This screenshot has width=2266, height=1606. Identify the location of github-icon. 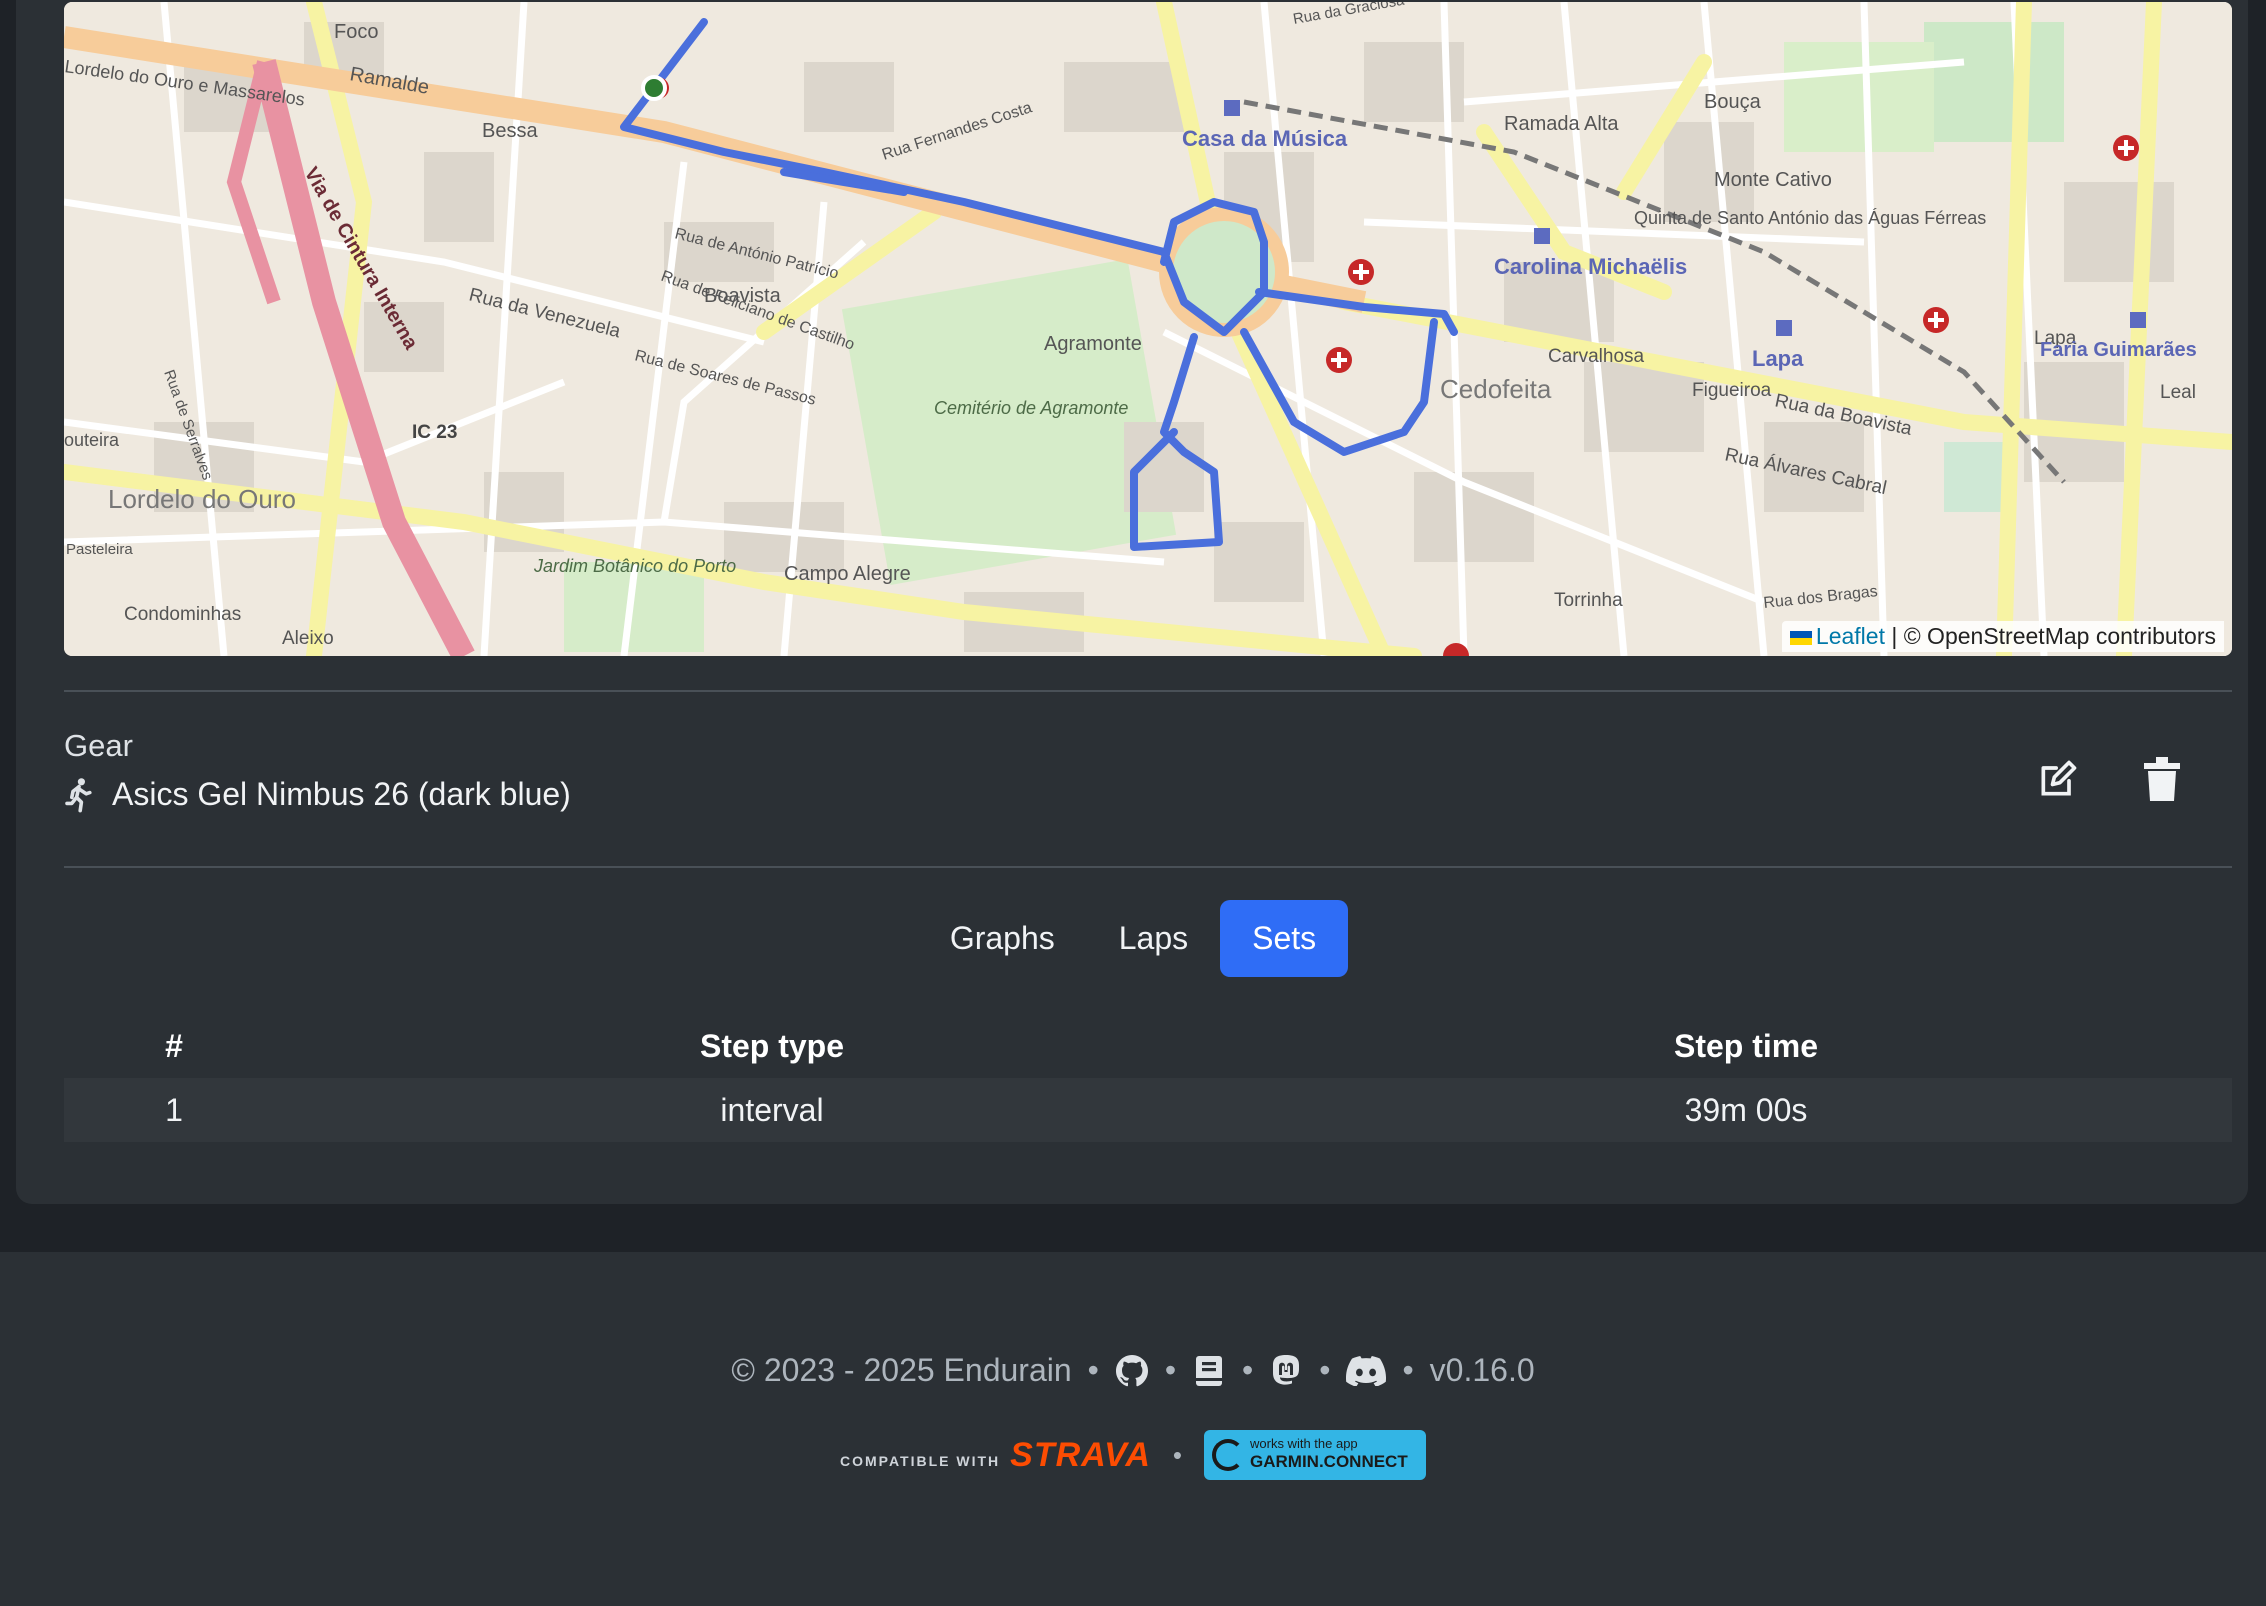
(1132, 1371).